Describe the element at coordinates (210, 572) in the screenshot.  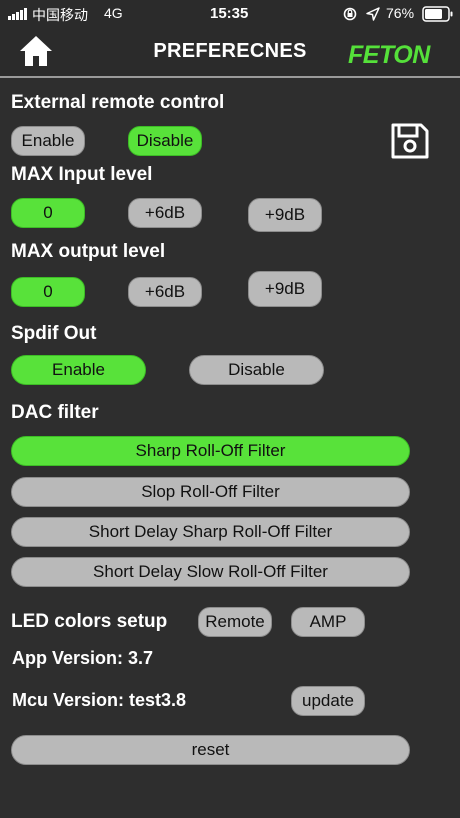
I see `dac-filter-short-delay-slow: Short Delay Slow Roll-Off Filter` at that location.